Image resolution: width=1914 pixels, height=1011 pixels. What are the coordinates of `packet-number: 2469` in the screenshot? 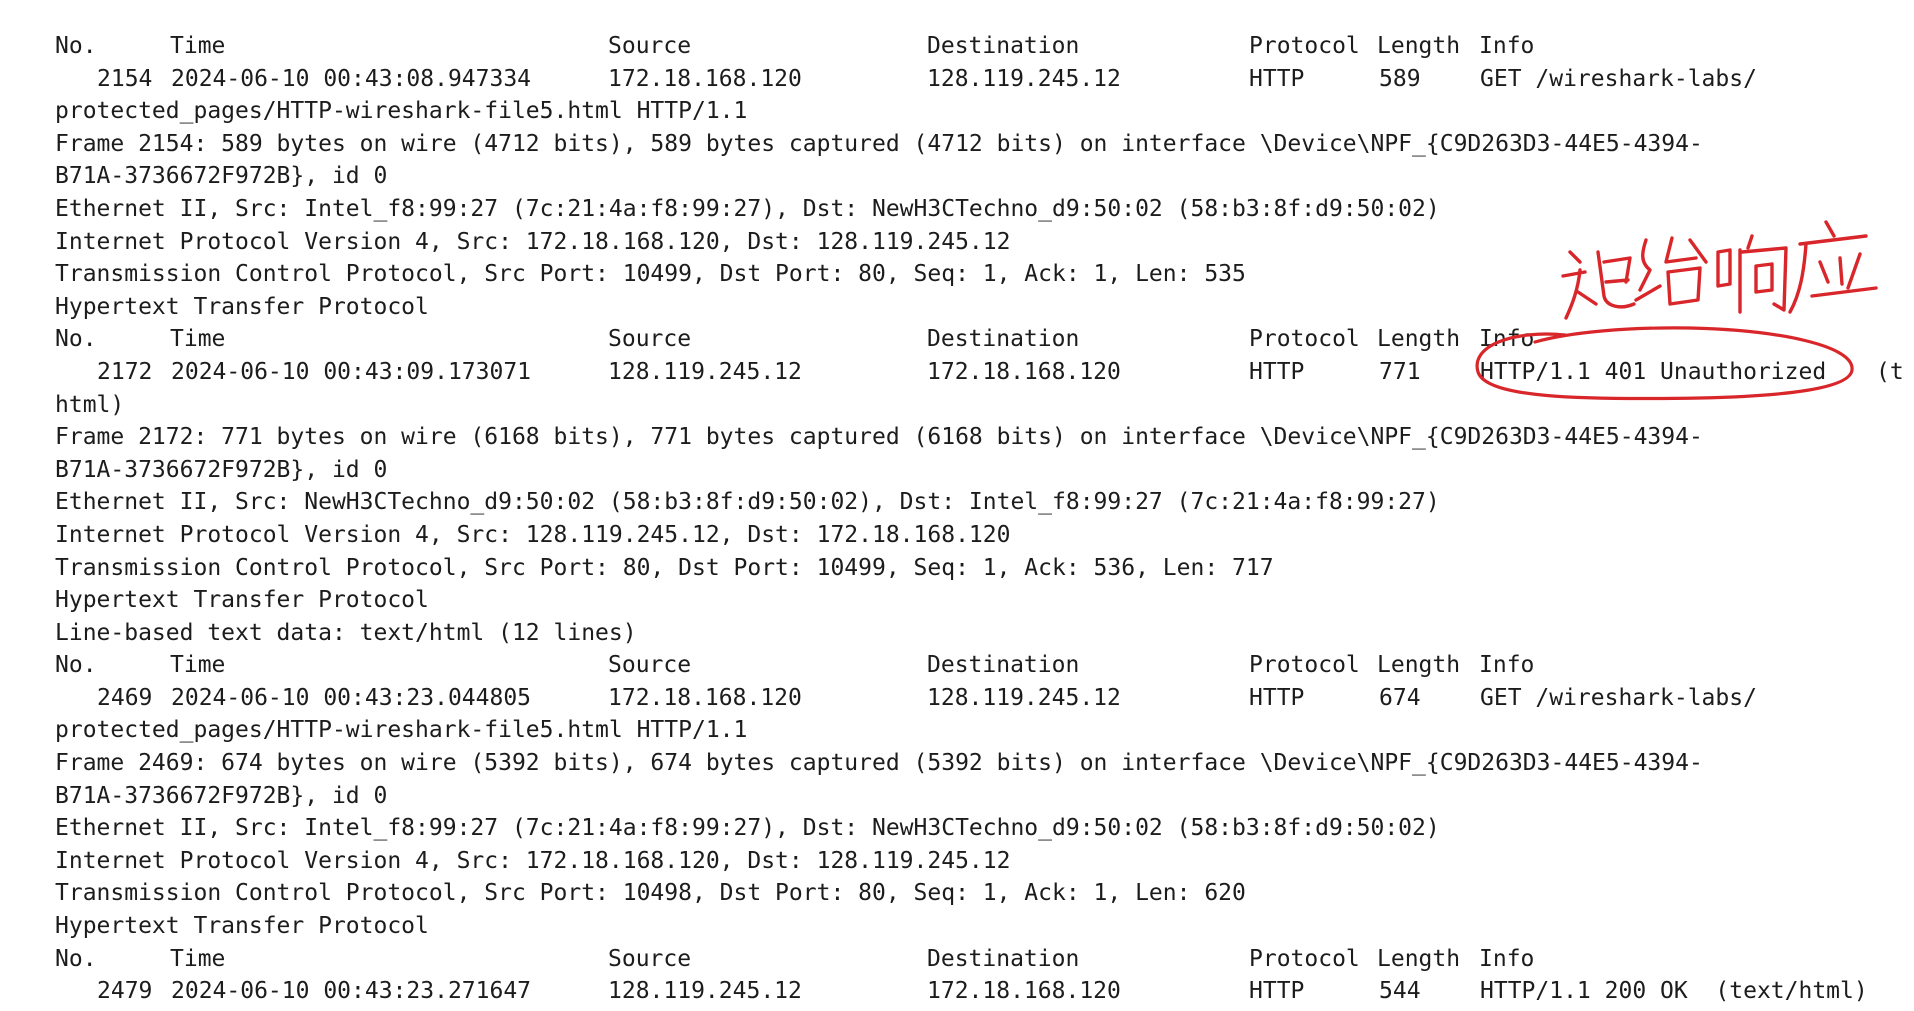 It's located at (125, 697).